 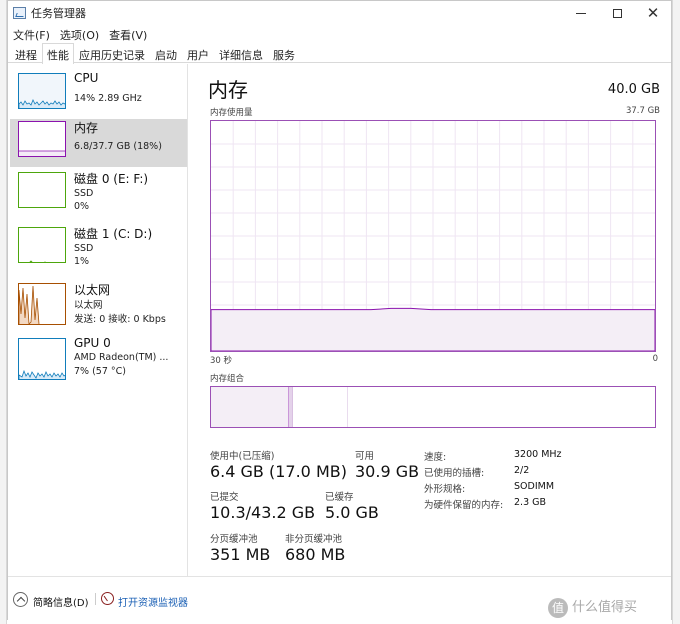 I want to click on sidebar-disk0-title: 磁盘 0 (E: F:), so click(x=111, y=179).